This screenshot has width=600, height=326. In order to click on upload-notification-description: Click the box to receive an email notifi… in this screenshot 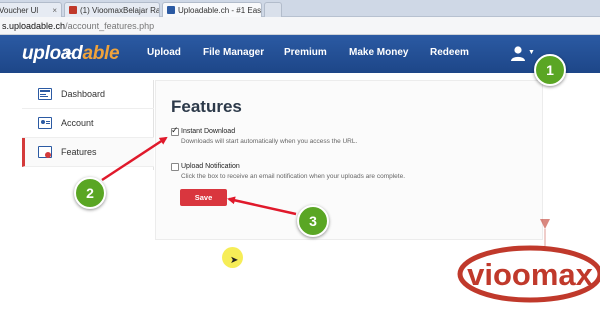, I will do `click(293, 176)`.